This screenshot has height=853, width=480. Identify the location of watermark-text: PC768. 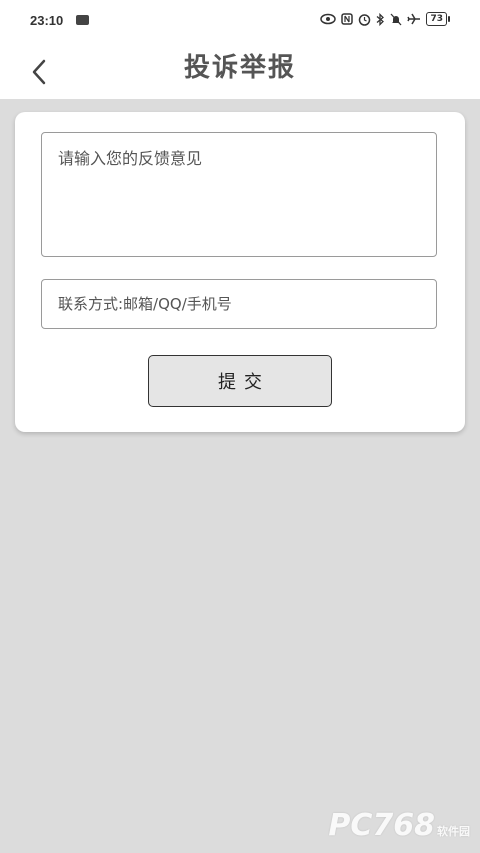
(381, 825).